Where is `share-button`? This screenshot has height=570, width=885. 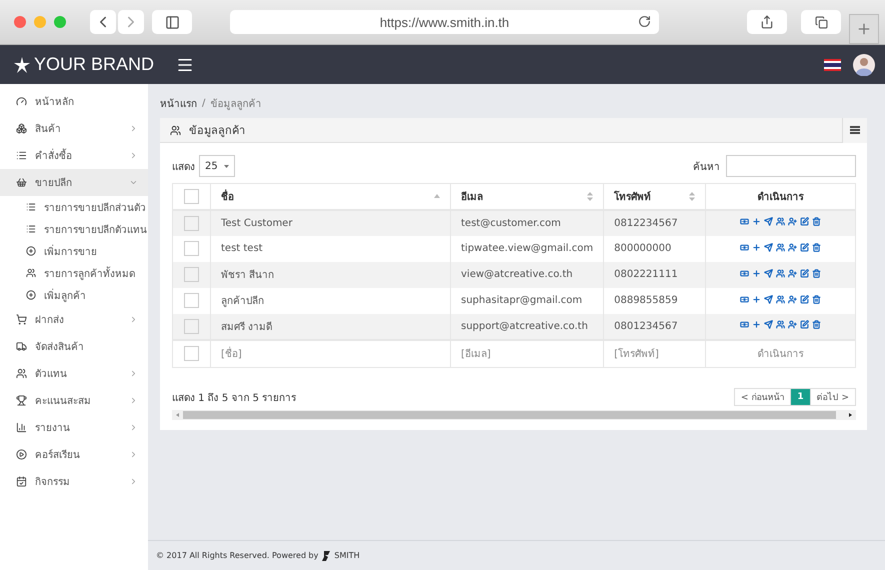 share-button is located at coordinates (767, 22).